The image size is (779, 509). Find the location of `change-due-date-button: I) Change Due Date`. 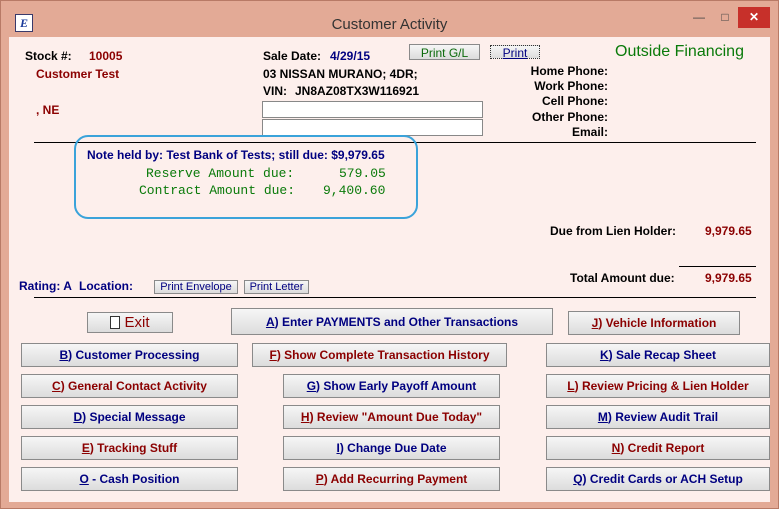

change-due-date-button: I) Change Due Date is located at coordinates (391, 448).